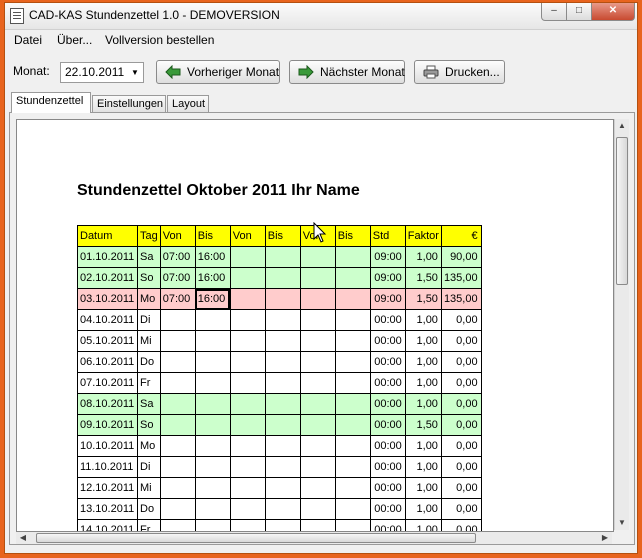 The width and height of the screenshot is (642, 558). Describe the element at coordinates (107, 446) in the screenshot. I see `table-cell: 10.10.2011` at that location.